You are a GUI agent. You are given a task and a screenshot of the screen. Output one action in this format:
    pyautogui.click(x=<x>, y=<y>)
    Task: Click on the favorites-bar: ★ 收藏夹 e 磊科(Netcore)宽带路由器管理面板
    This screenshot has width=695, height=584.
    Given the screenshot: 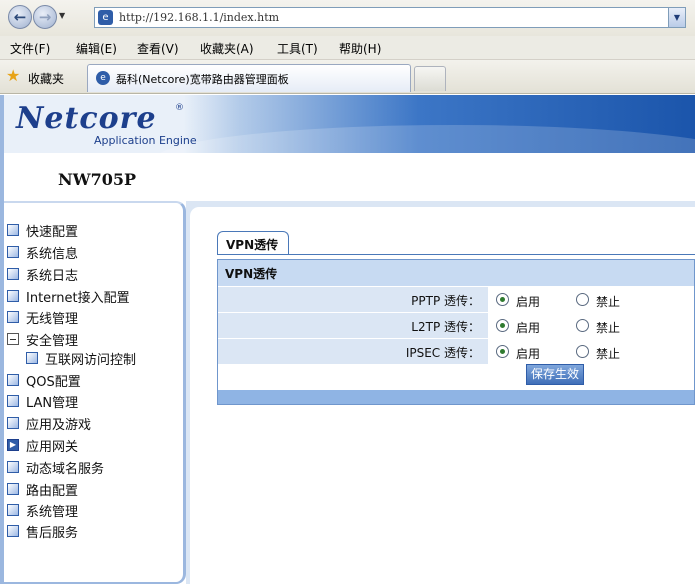 What is the action you would take?
    pyautogui.click(x=347, y=77)
    